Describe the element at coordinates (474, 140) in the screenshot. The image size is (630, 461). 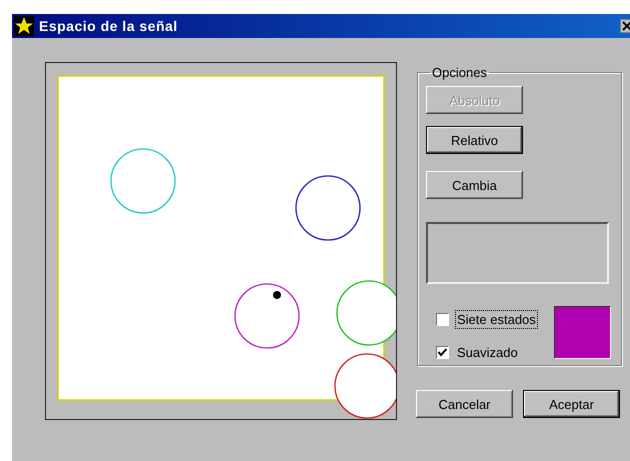
I see `option-button: Relativo` at that location.